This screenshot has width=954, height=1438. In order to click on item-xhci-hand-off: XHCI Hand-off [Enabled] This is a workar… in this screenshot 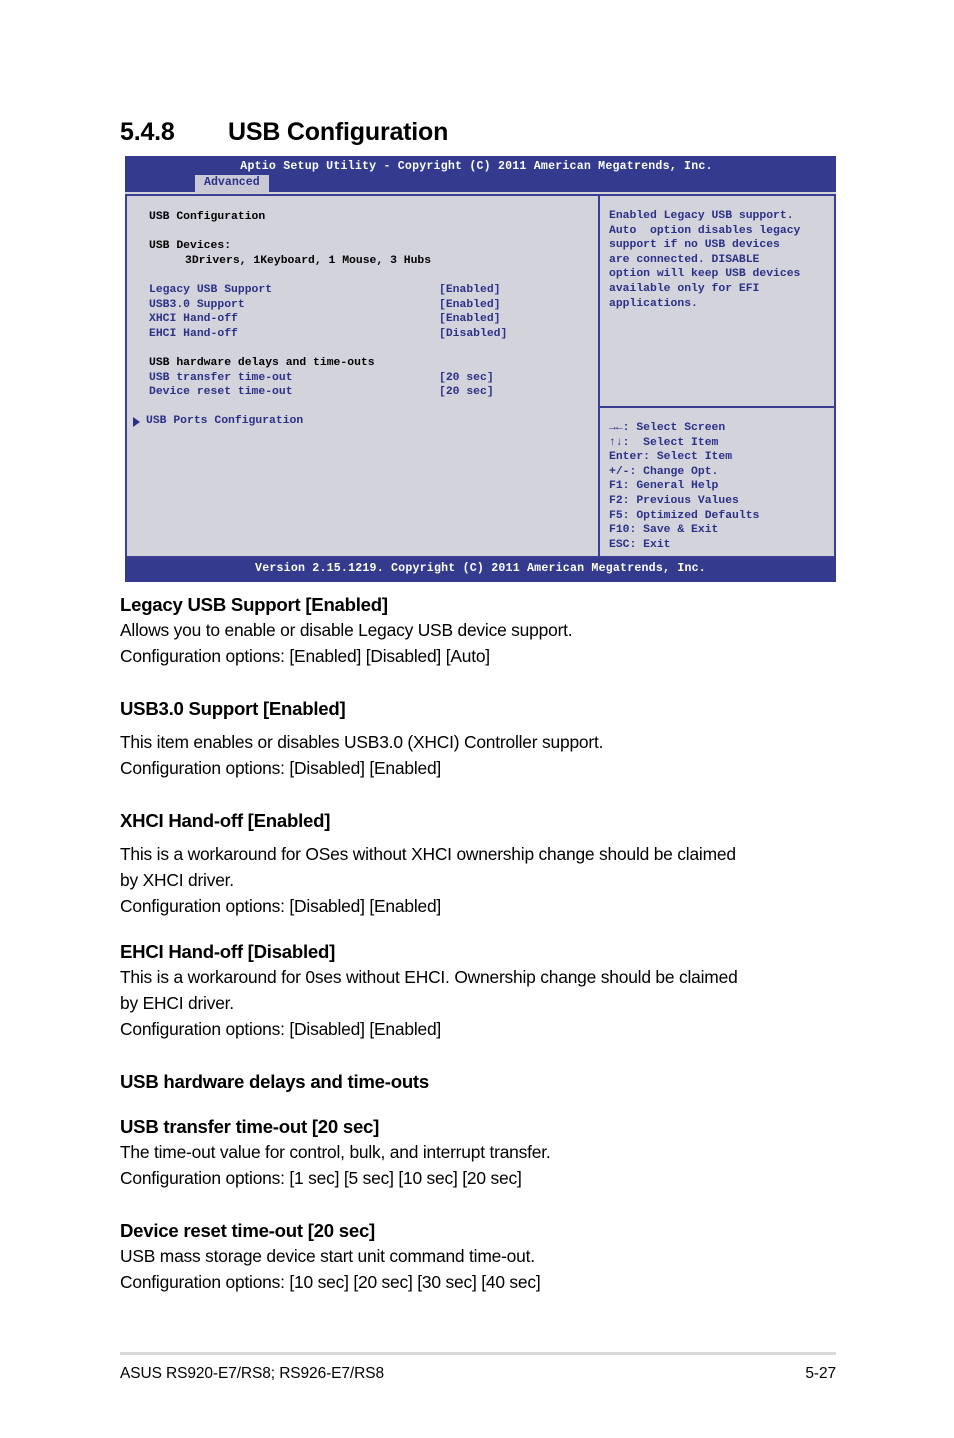, I will do `click(478, 863)`.